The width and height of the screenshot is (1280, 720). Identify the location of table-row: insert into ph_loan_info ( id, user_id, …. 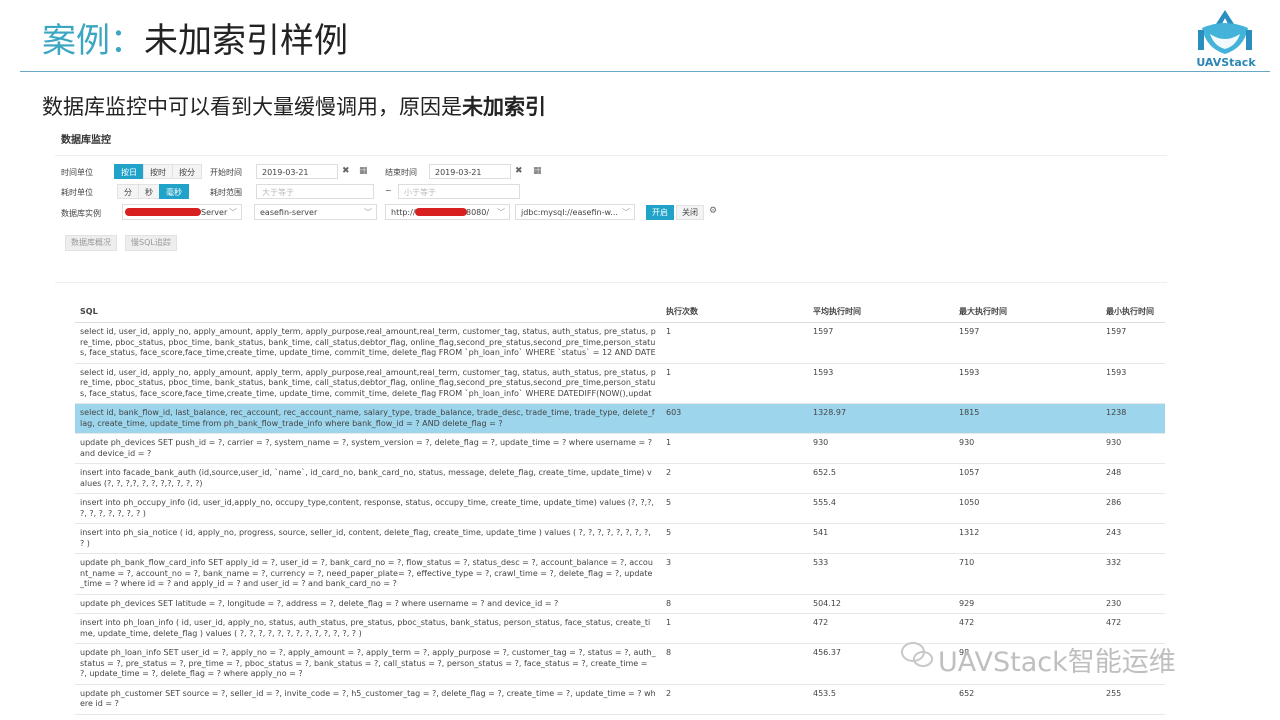
(620, 628).